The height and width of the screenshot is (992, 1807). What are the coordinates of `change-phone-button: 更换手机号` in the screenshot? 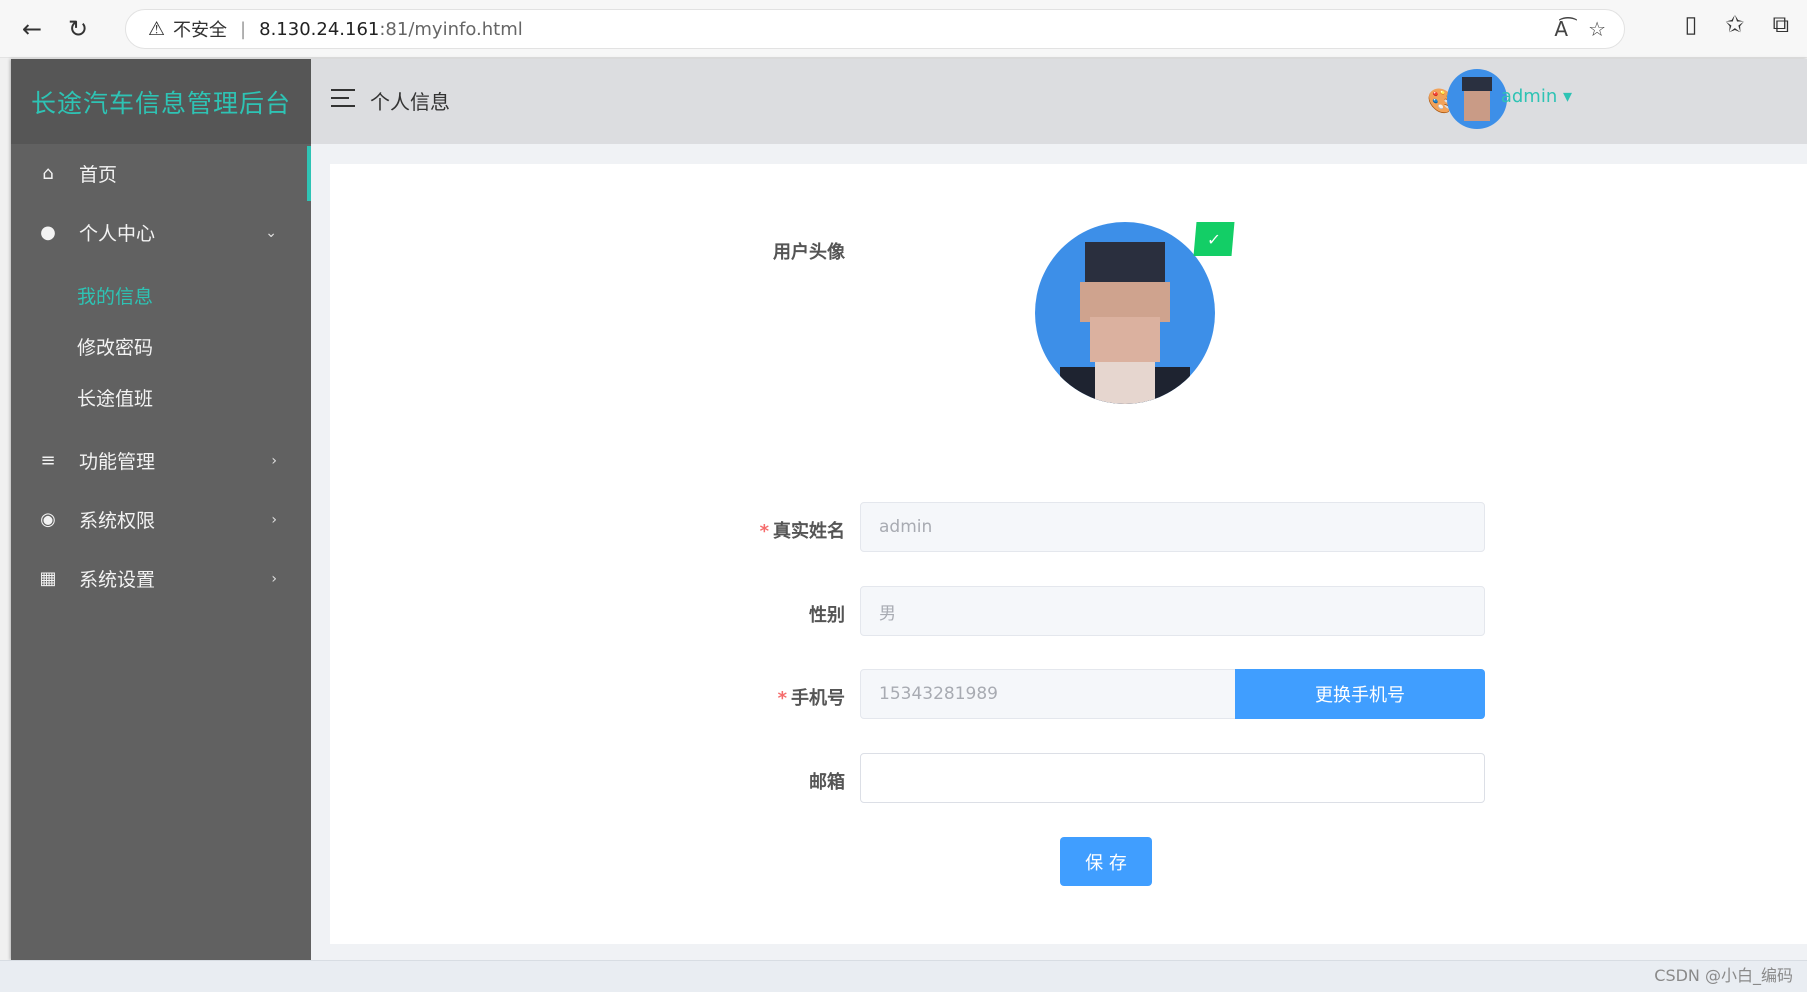 It's located at (1360, 694).